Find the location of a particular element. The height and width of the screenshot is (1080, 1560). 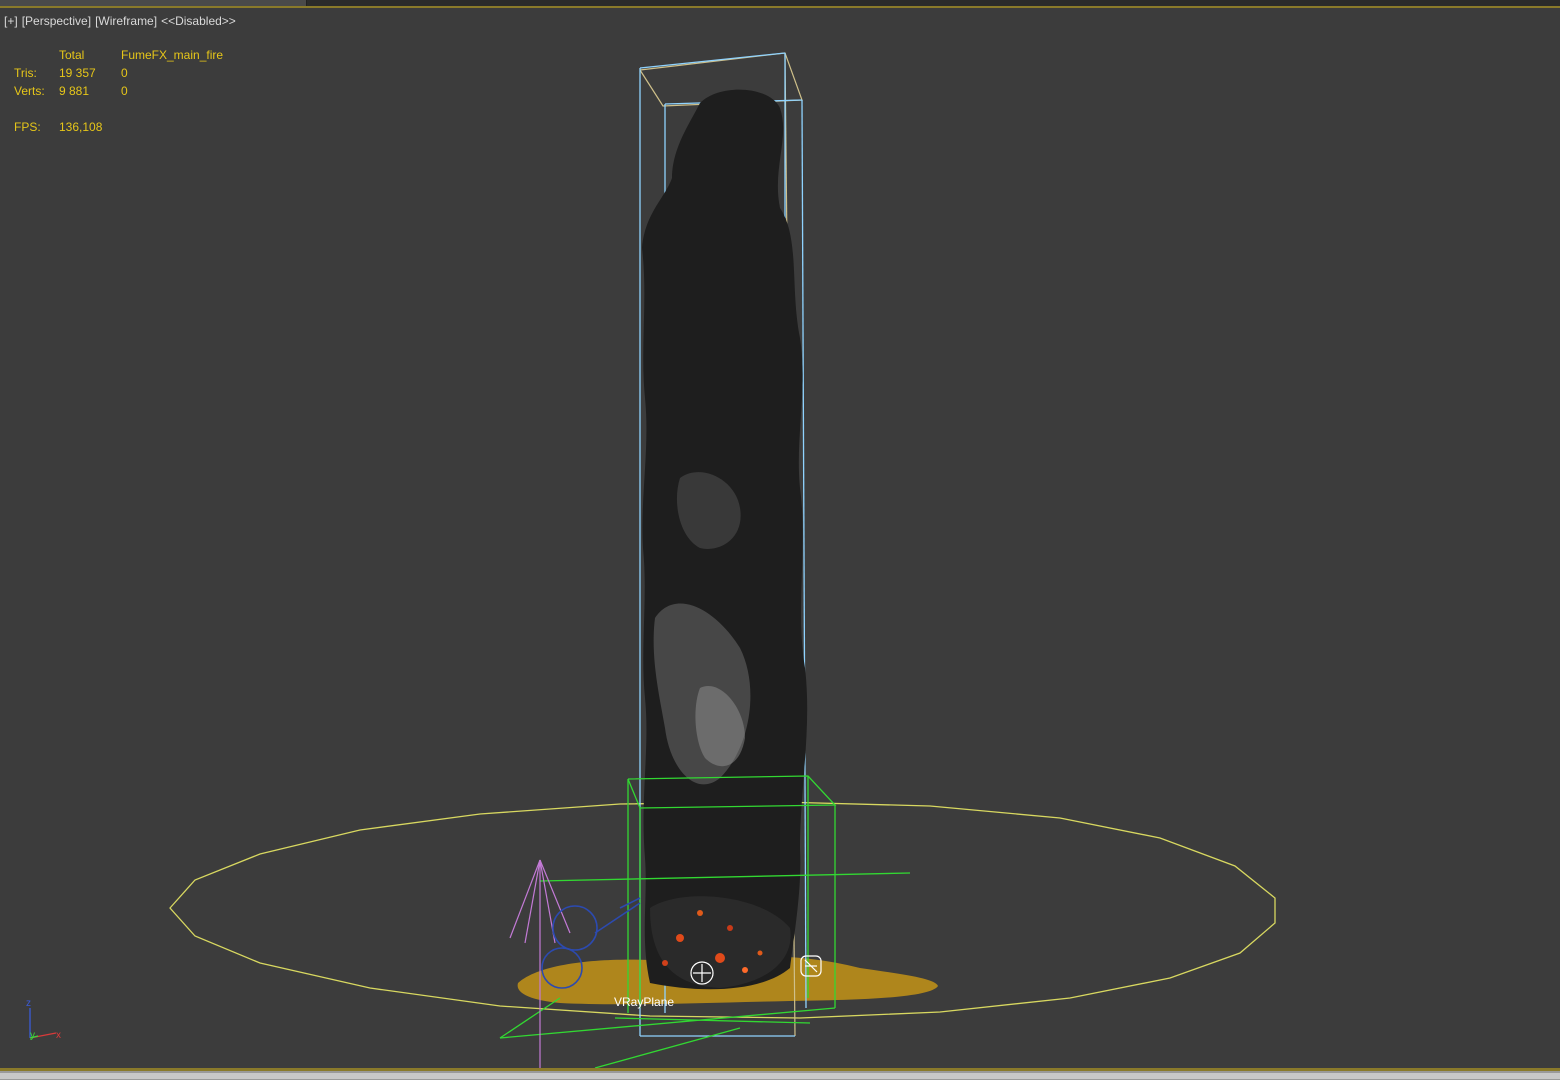

top-toolbar-strip is located at coordinates (780, 4).